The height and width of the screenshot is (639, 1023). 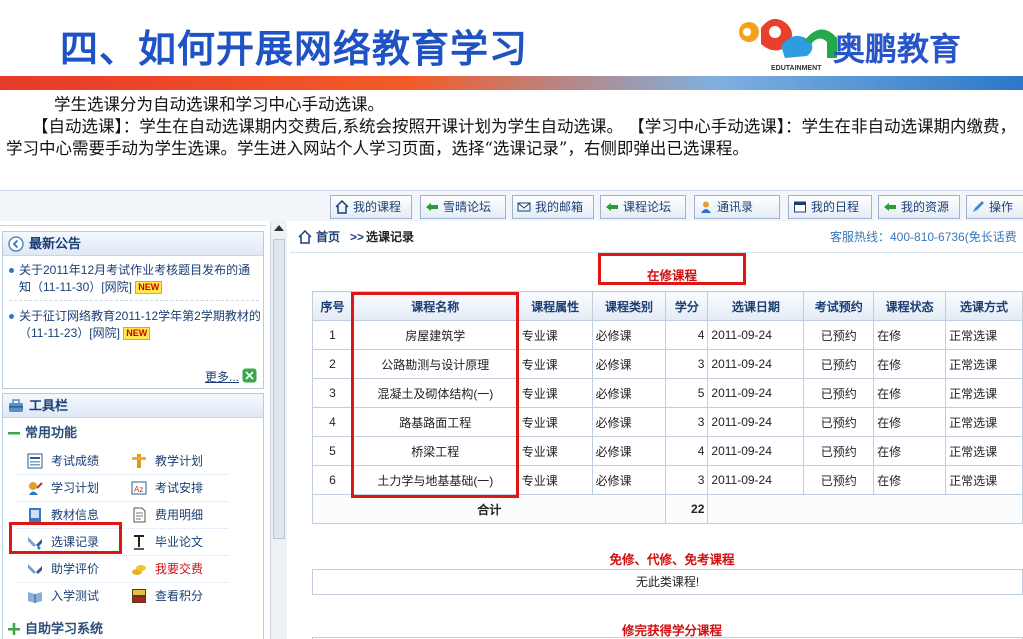 What do you see at coordinates (279, 389) in the screenshot?
I see `scroll-thumb` at bounding box center [279, 389].